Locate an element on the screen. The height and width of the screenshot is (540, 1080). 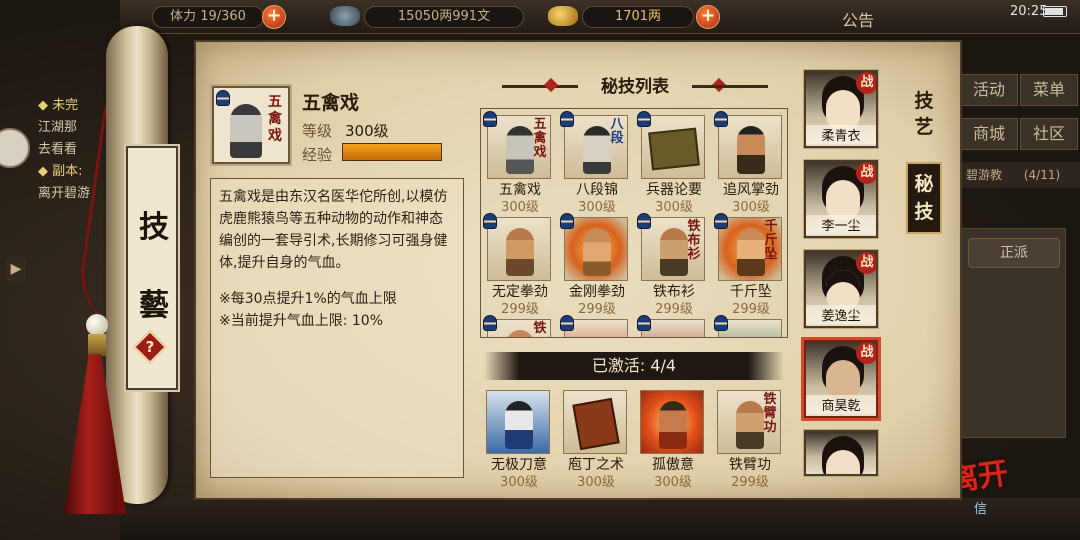
help-icon: ? is located at coordinates (150, 347).